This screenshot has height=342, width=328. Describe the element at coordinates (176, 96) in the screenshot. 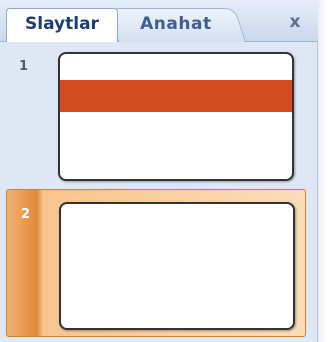

I see `title-band` at that location.